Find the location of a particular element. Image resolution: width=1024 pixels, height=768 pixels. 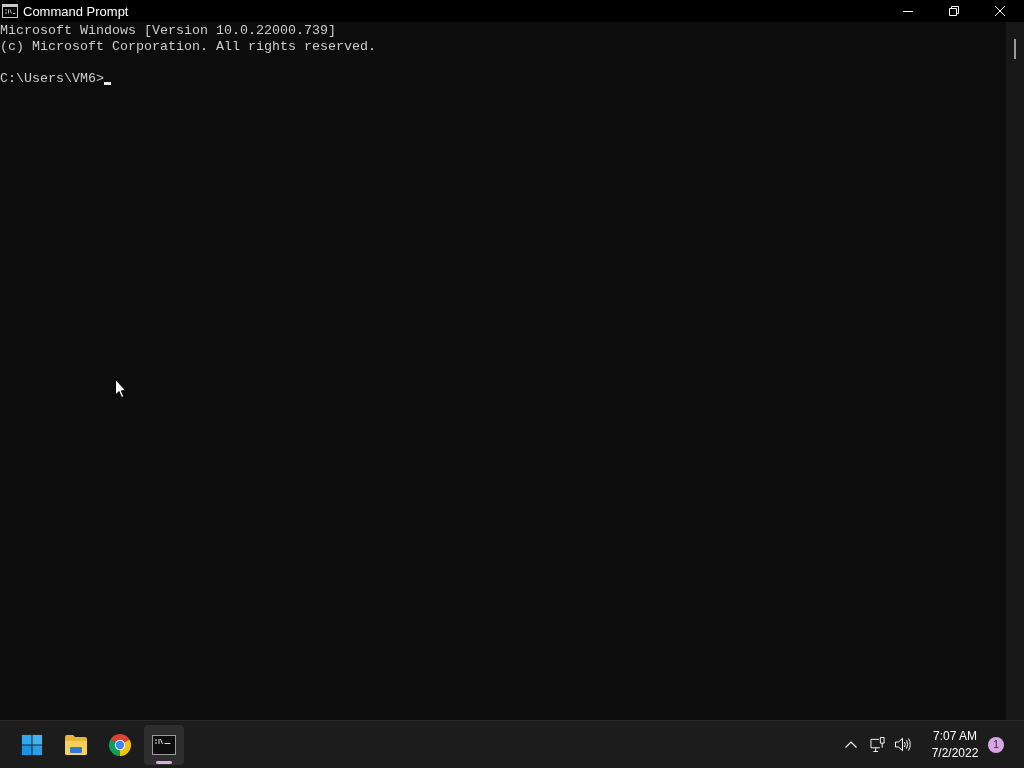

running-indicator-icon is located at coordinates (164, 762).